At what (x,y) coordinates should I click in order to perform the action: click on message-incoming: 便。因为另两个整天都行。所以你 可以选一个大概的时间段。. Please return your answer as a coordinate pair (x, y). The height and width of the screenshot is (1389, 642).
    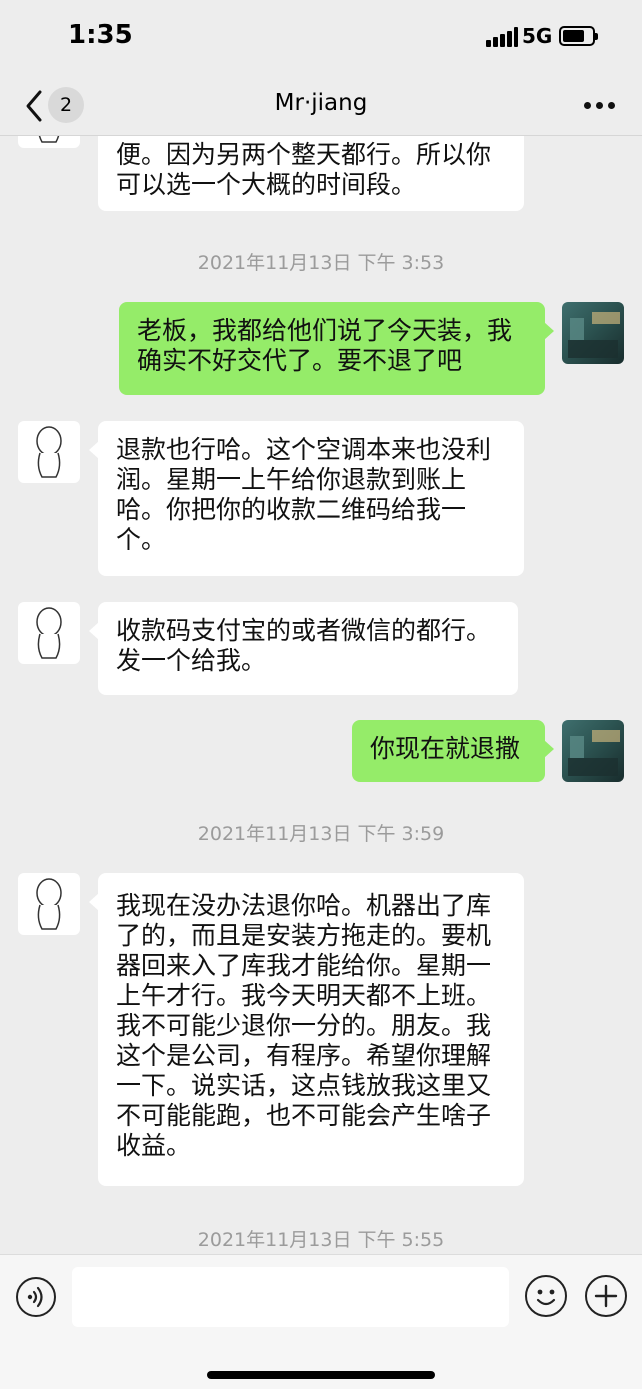
    Looking at the image, I should click on (321, 173).